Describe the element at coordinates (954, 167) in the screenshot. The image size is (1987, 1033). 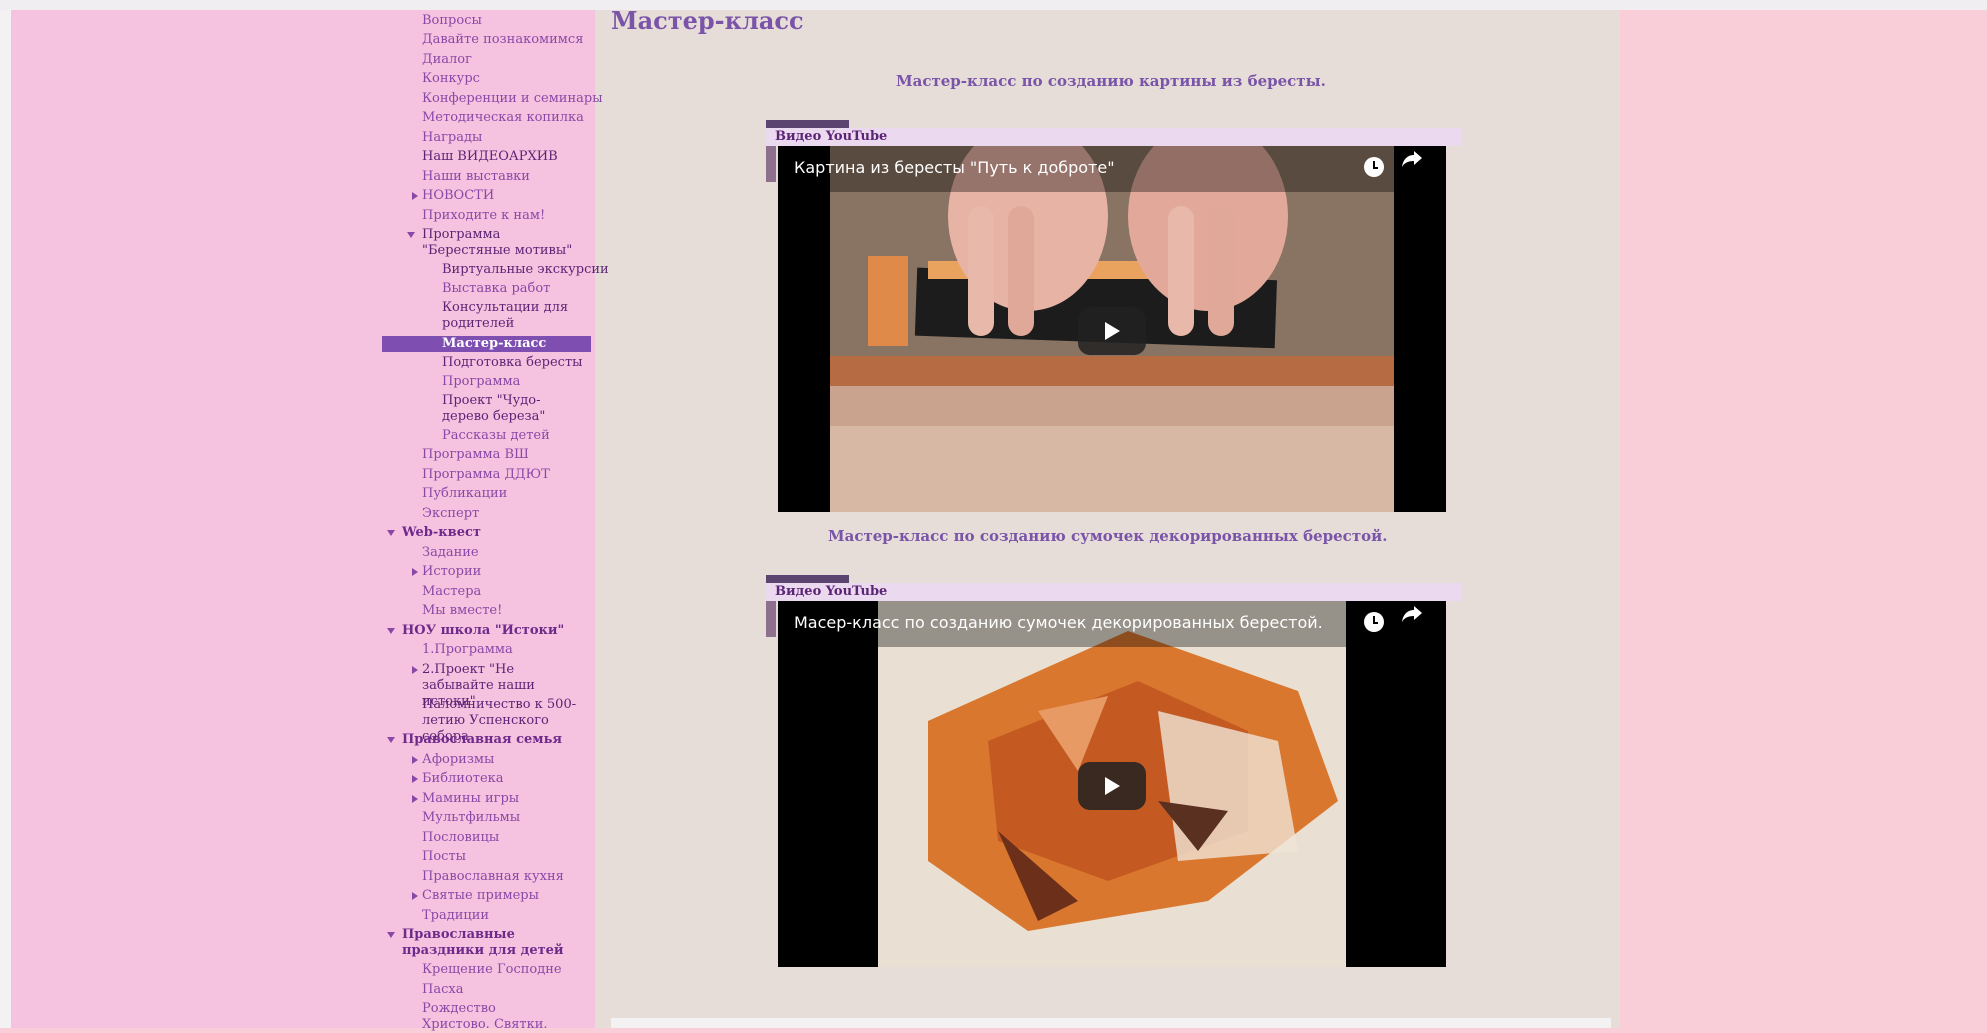
I see `video-title: Картина из бересты "Путь к доброте"` at that location.